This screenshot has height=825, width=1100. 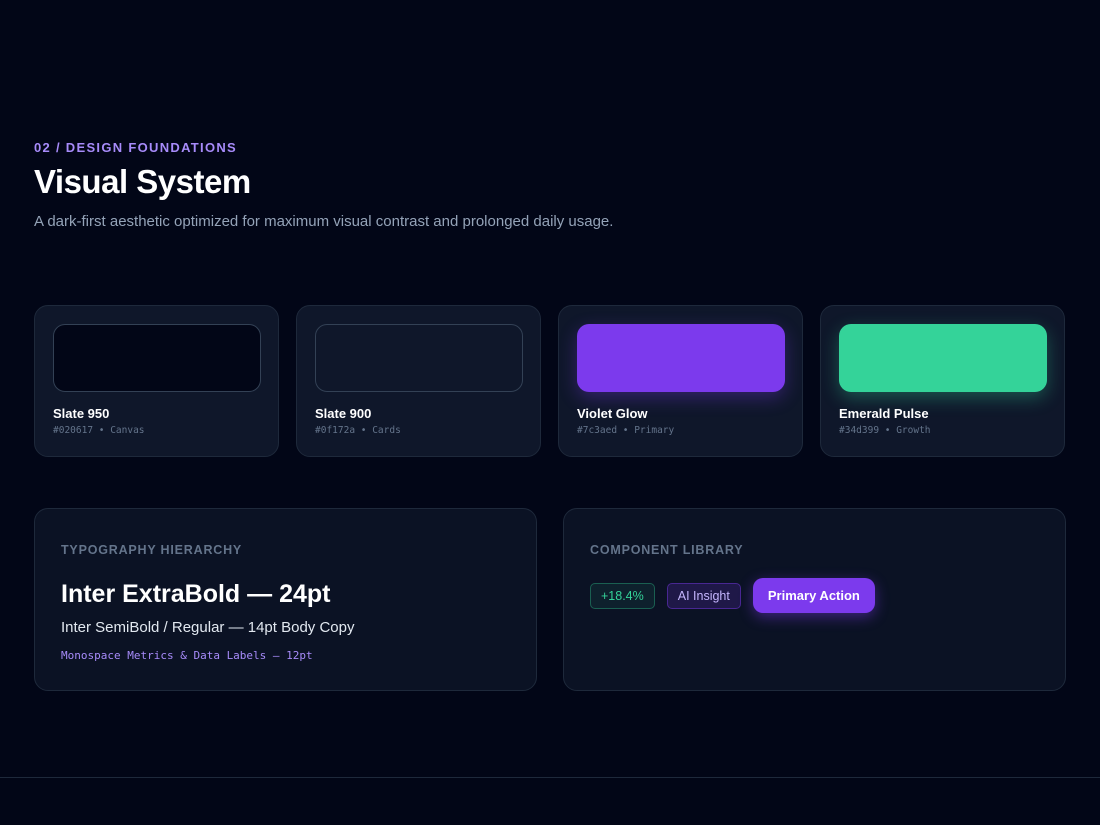 What do you see at coordinates (343, 413) in the screenshot?
I see `swatch-name: Slate 900` at bounding box center [343, 413].